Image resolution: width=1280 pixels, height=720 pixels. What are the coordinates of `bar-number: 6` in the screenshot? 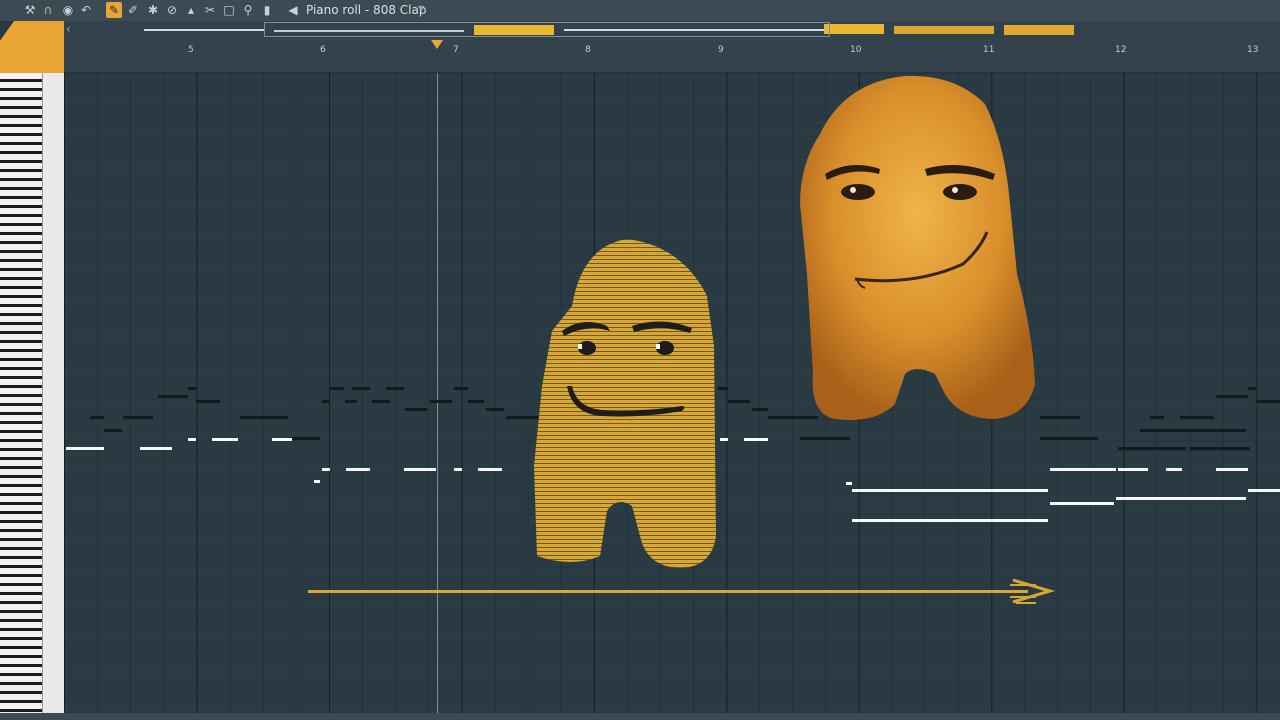 It's located at (323, 50).